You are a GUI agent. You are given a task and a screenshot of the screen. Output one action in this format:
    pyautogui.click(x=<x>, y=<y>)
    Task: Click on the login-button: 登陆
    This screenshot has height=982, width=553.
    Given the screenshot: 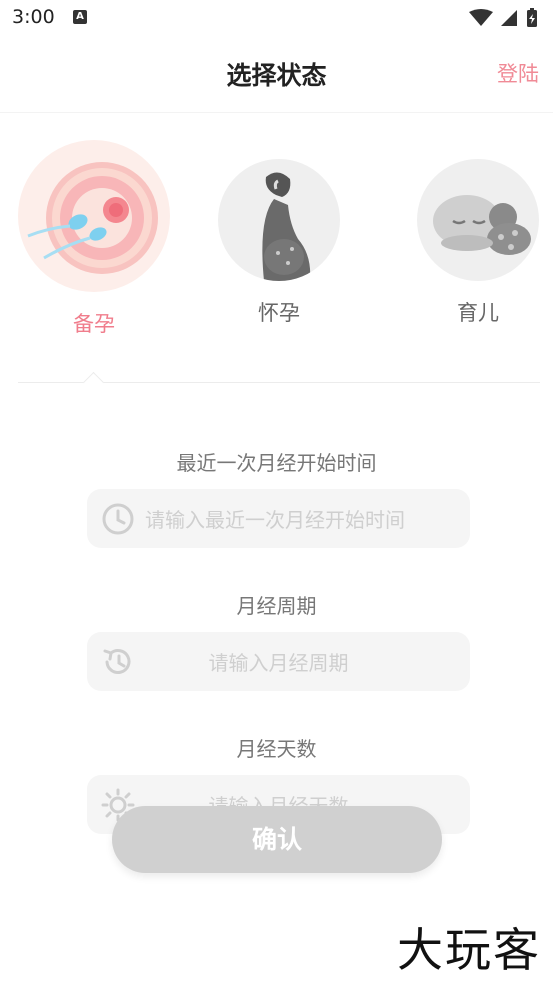 What is the action you would take?
    pyautogui.click(x=518, y=73)
    